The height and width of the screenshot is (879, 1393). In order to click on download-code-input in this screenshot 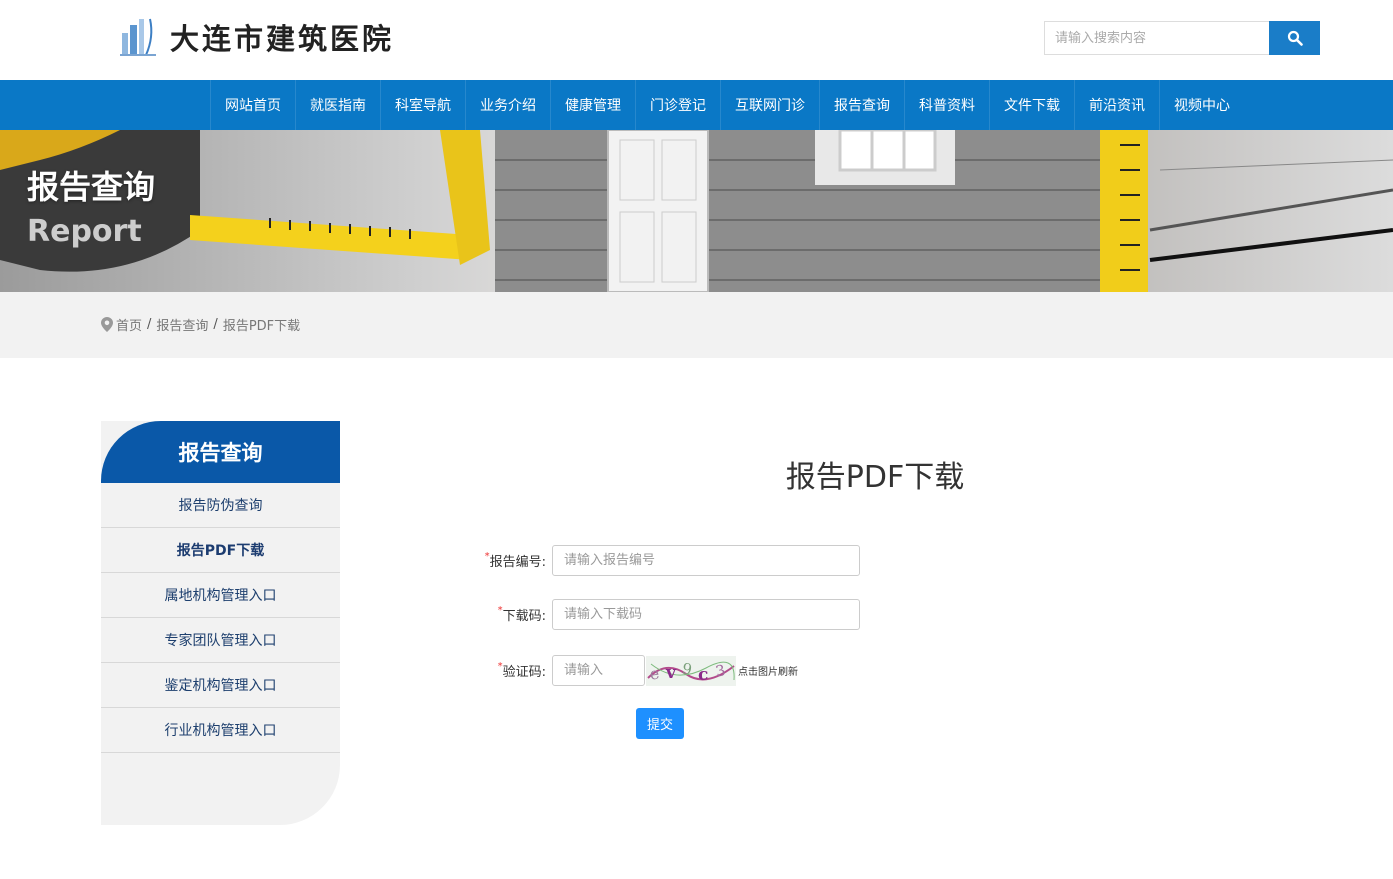, I will do `click(706, 614)`.